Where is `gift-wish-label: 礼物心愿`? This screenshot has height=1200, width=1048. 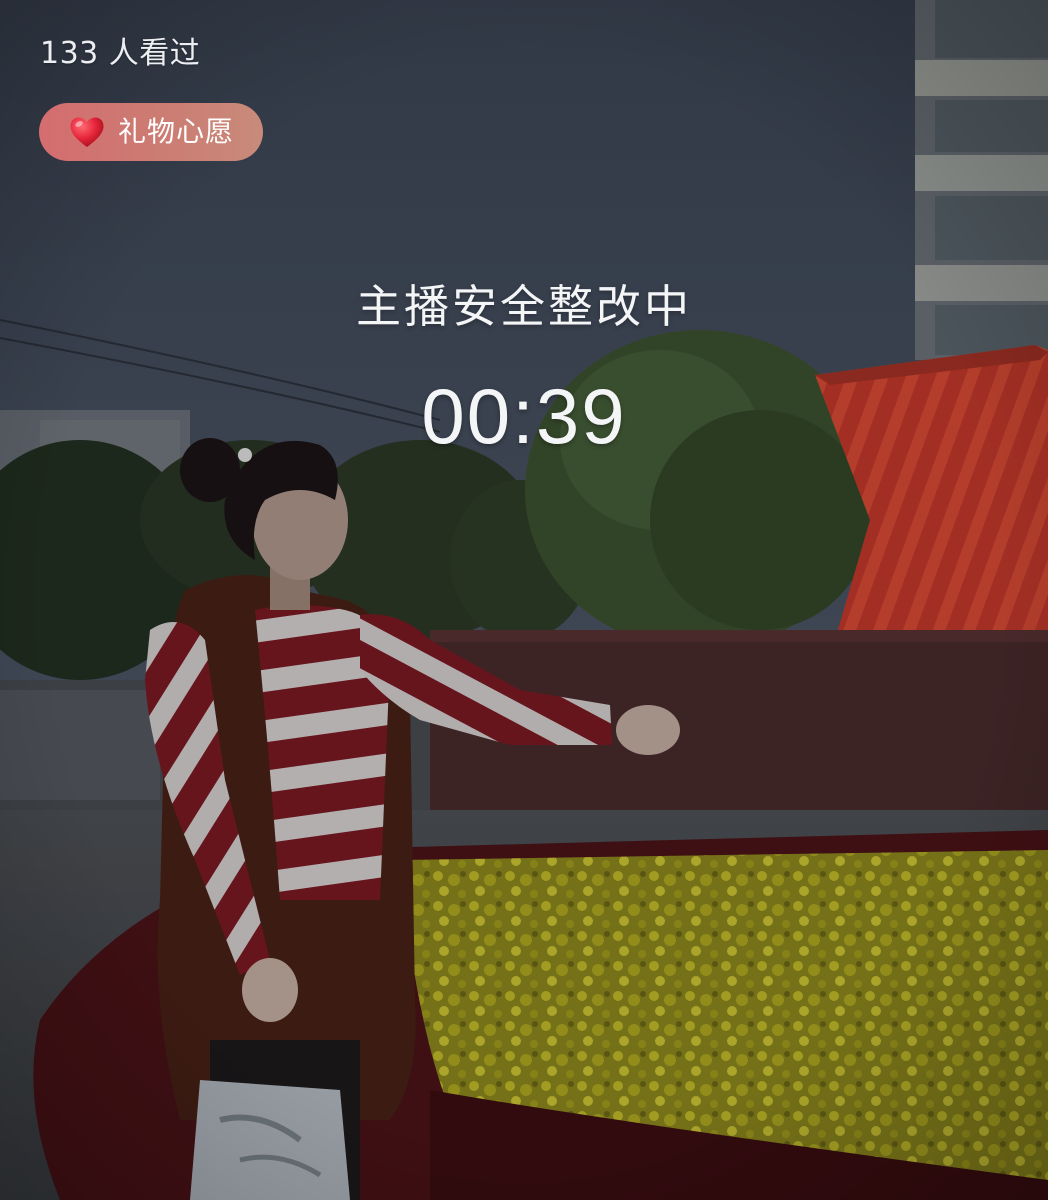 gift-wish-label: 礼物心愿 is located at coordinates (176, 131).